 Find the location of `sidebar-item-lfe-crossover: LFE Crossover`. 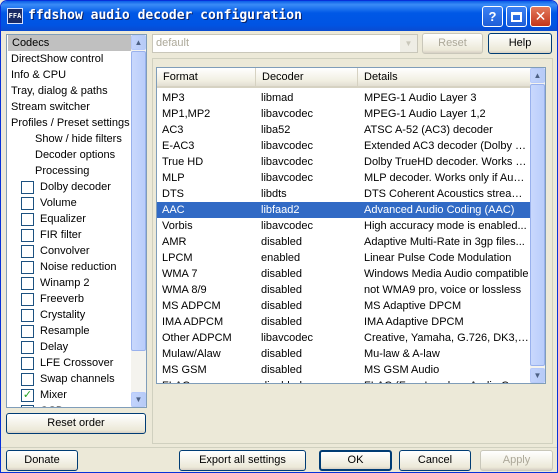

sidebar-item-lfe-crossover: LFE Crossover is located at coordinates (60, 363).